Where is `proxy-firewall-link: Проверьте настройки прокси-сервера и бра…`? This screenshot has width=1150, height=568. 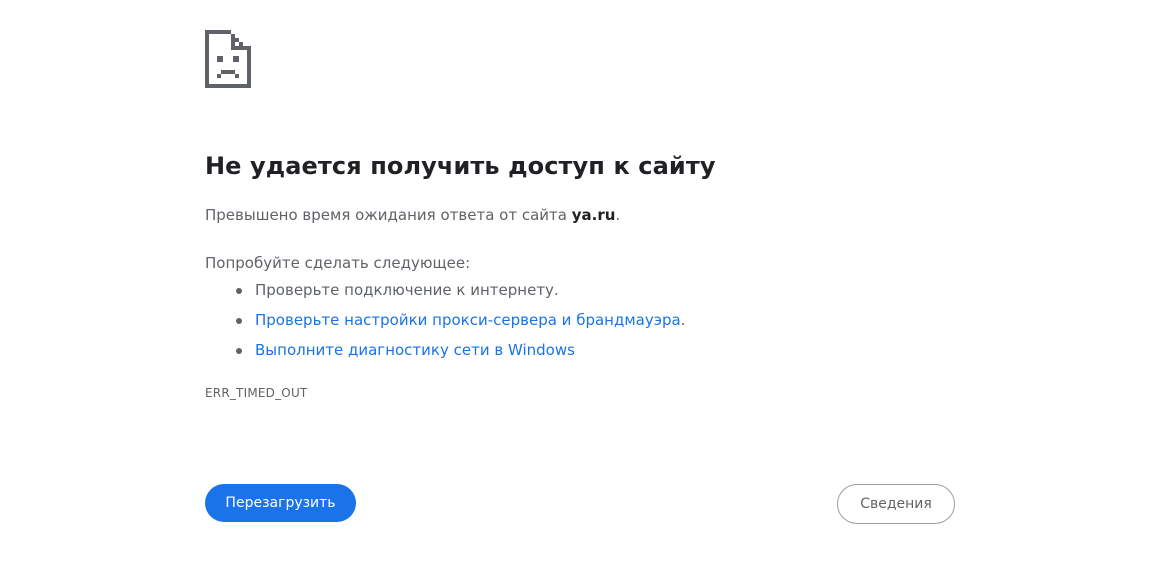 proxy-firewall-link: Проверьте настройки прокси-сервера и бра… is located at coordinates (468, 320).